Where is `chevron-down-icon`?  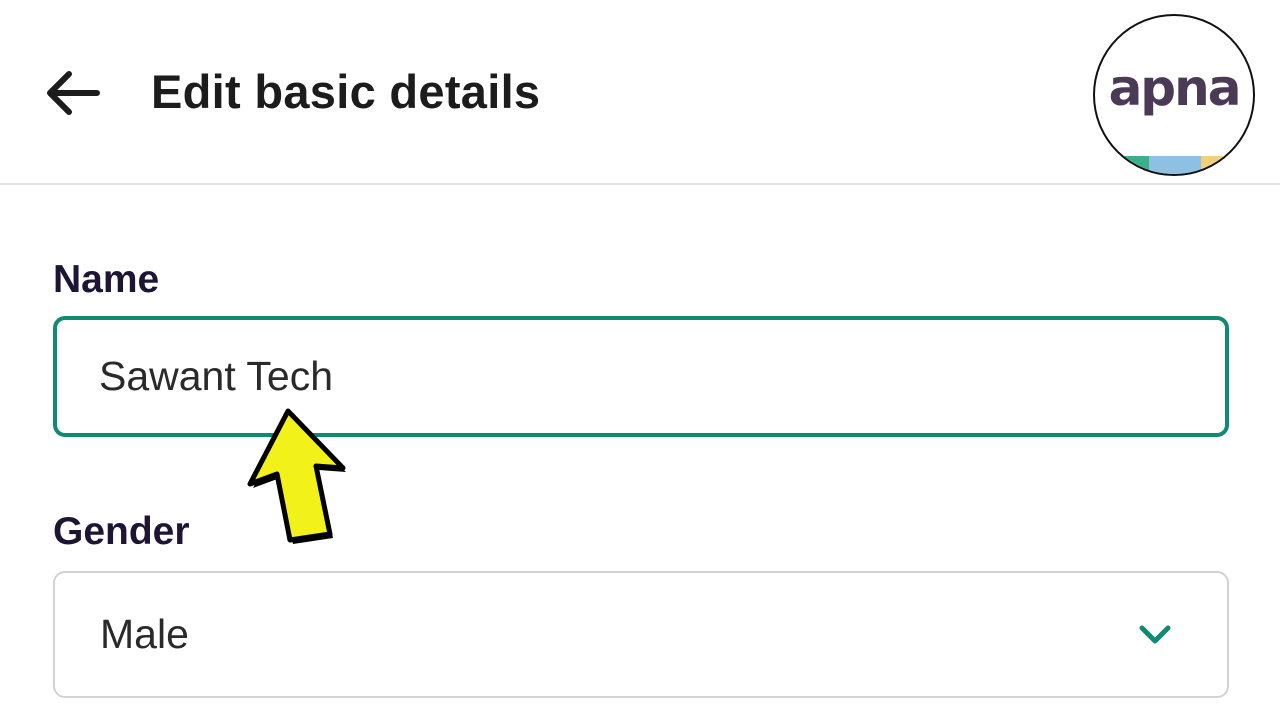
chevron-down-icon is located at coordinates (1155, 634).